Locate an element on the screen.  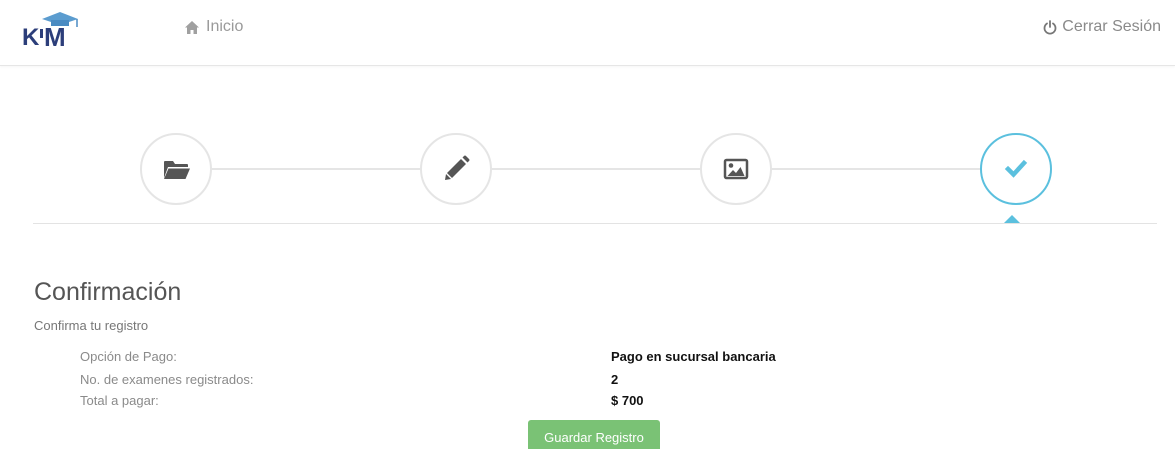
top-navbar: K M Inicio Cerrar Sesión is located at coordinates (587, 33).